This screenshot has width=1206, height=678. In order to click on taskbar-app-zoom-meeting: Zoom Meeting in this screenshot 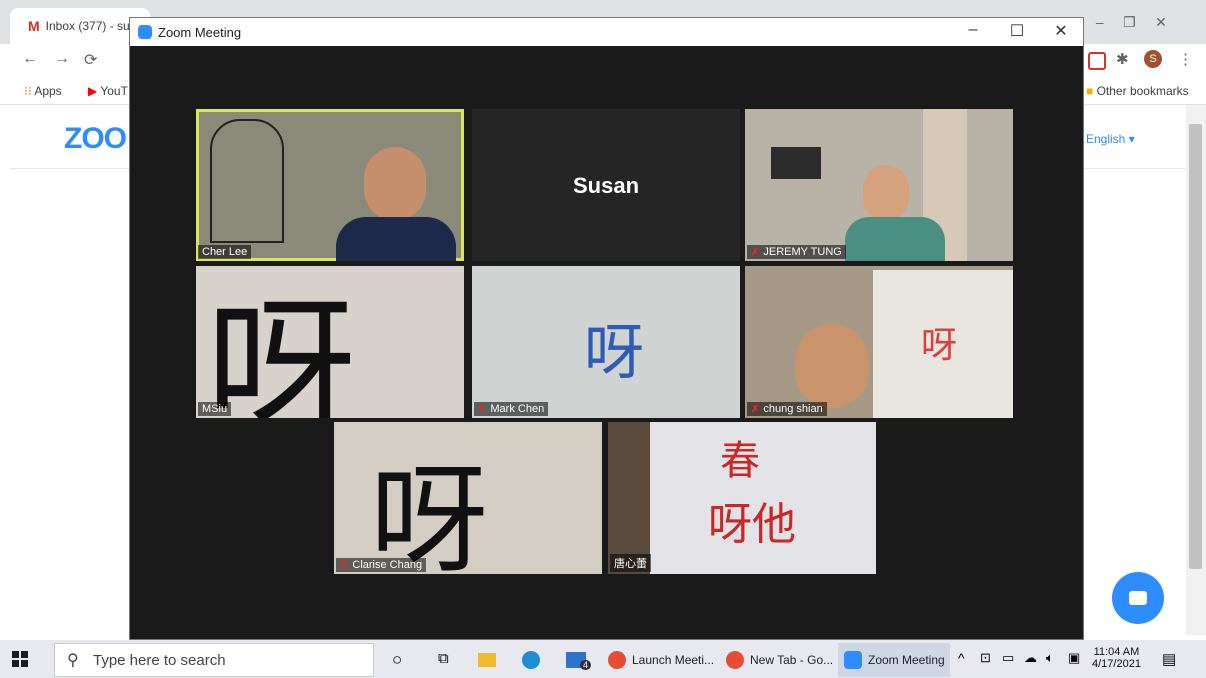, I will do `click(894, 660)`.